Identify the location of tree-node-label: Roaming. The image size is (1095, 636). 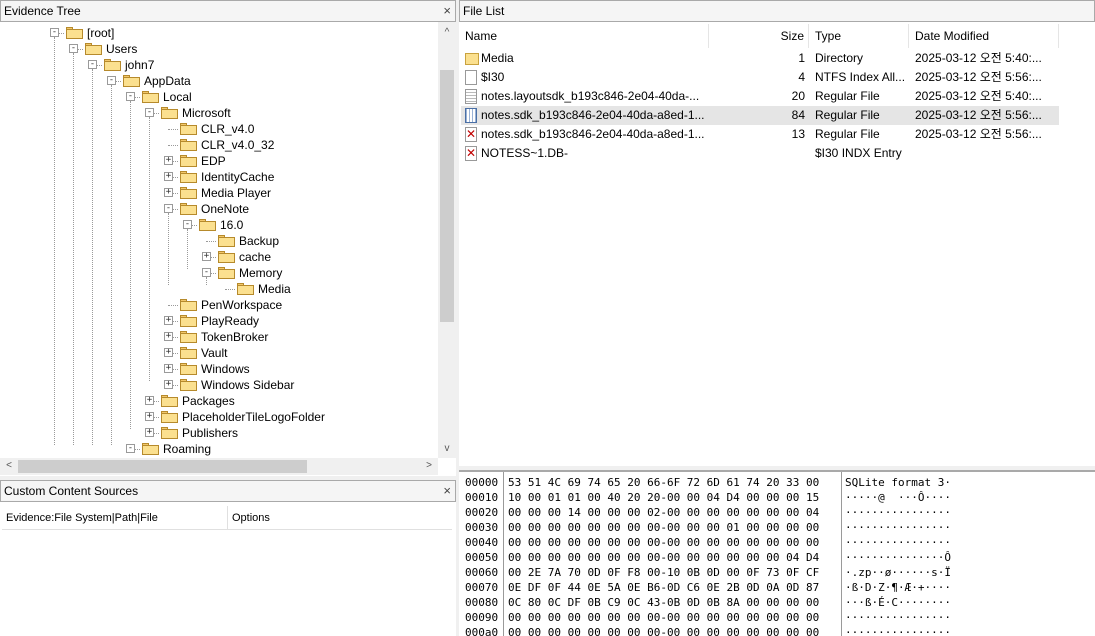
(187, 449).